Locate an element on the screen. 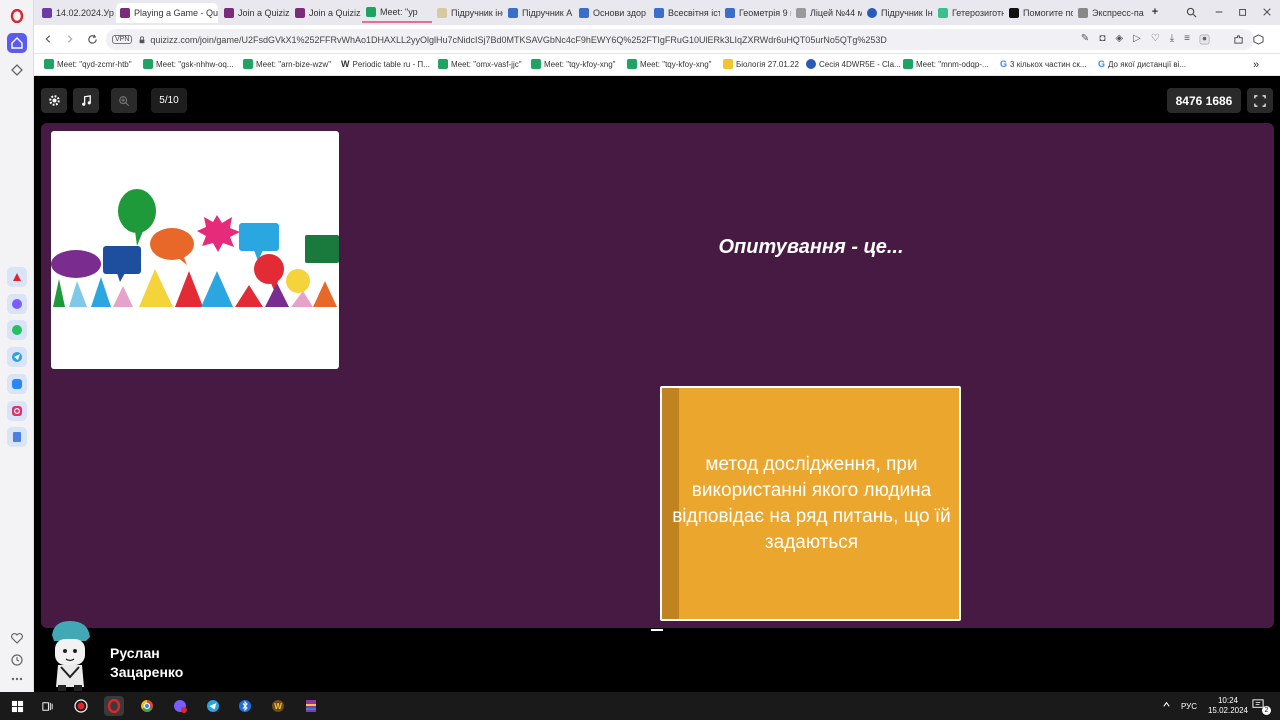  player-first-name: Руслан is located at coordinates (135, 653).